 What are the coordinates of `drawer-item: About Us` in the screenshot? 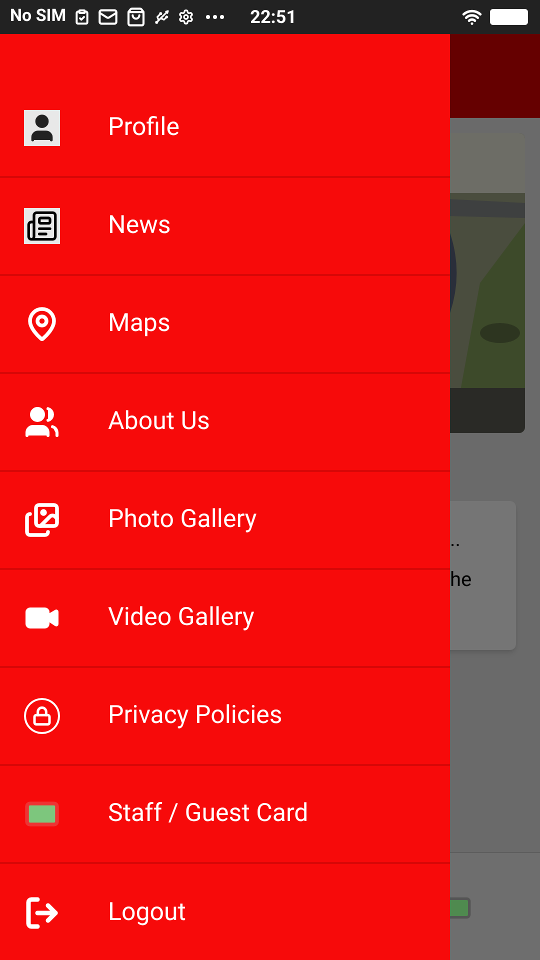 It's located at (225, 423).